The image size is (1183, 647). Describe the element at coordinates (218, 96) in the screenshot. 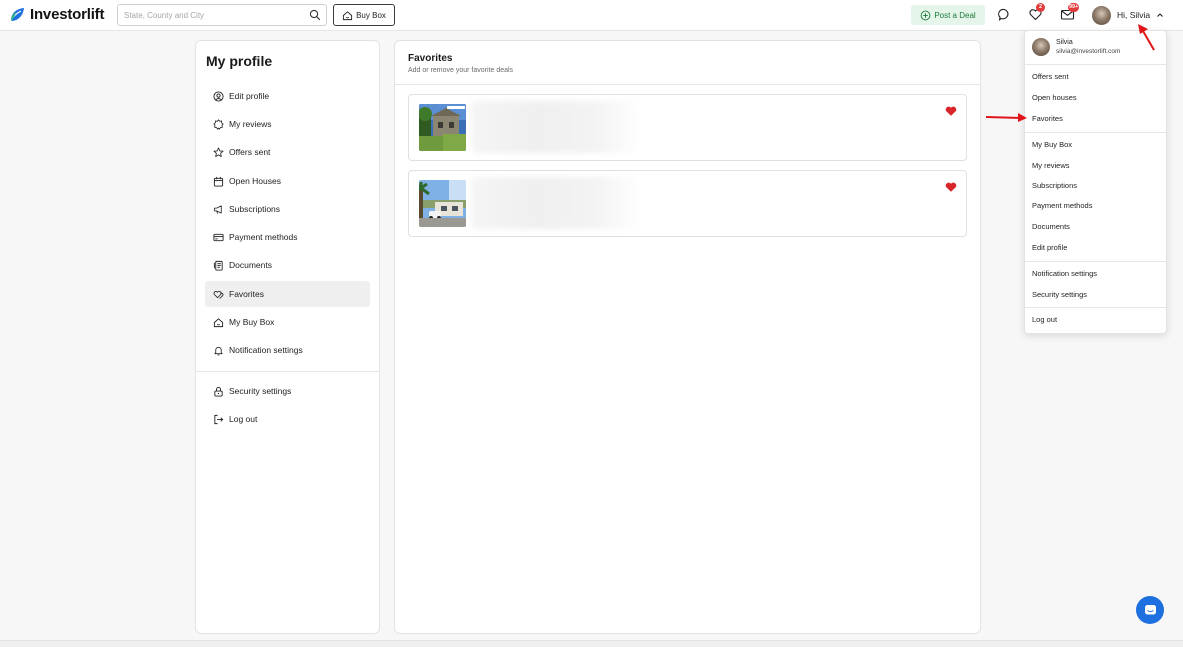

I see `user-circle-icon` at that location.